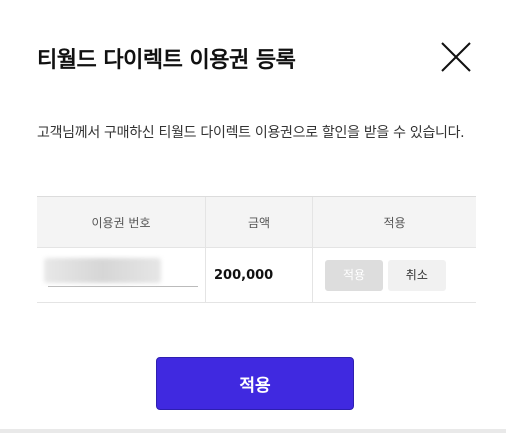  I want to click on row-apply-button: 적용, so click(354, 275).